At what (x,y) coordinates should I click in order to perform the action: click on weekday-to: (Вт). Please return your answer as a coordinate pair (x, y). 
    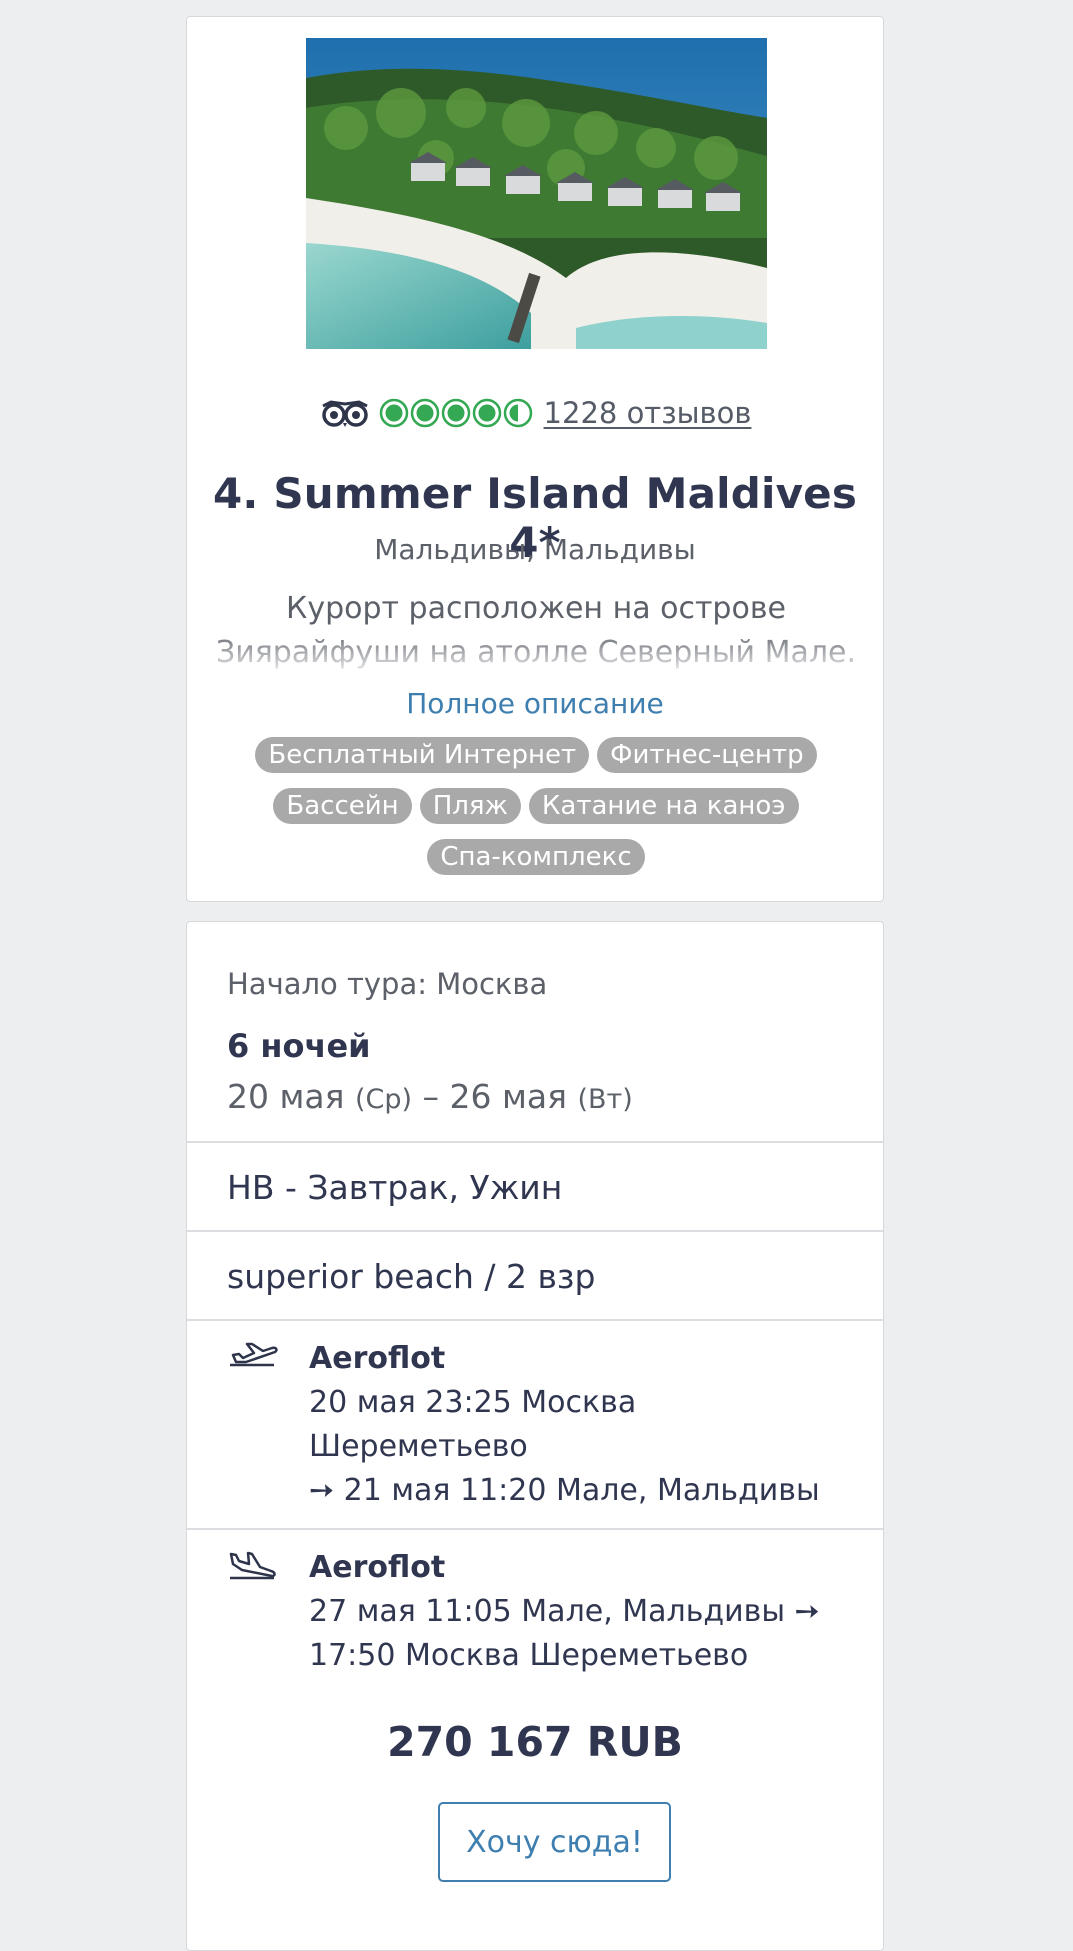
    Looking at the image, I should click on (605, 1099).